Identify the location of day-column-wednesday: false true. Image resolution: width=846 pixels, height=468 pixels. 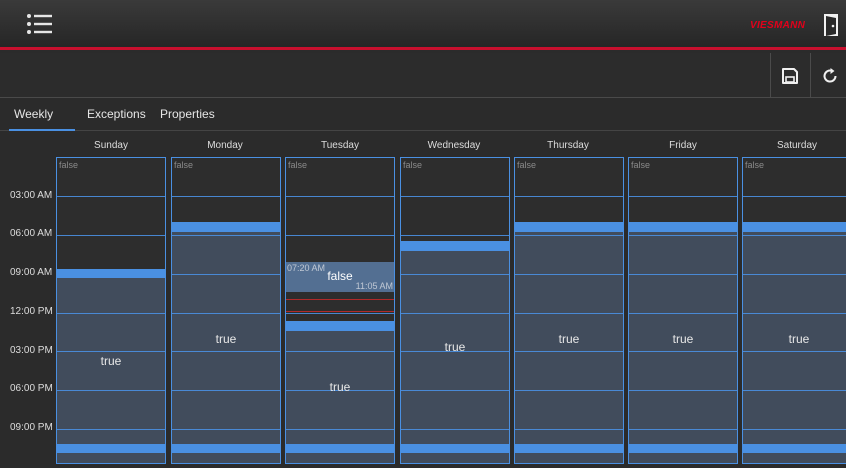
(455, 310).